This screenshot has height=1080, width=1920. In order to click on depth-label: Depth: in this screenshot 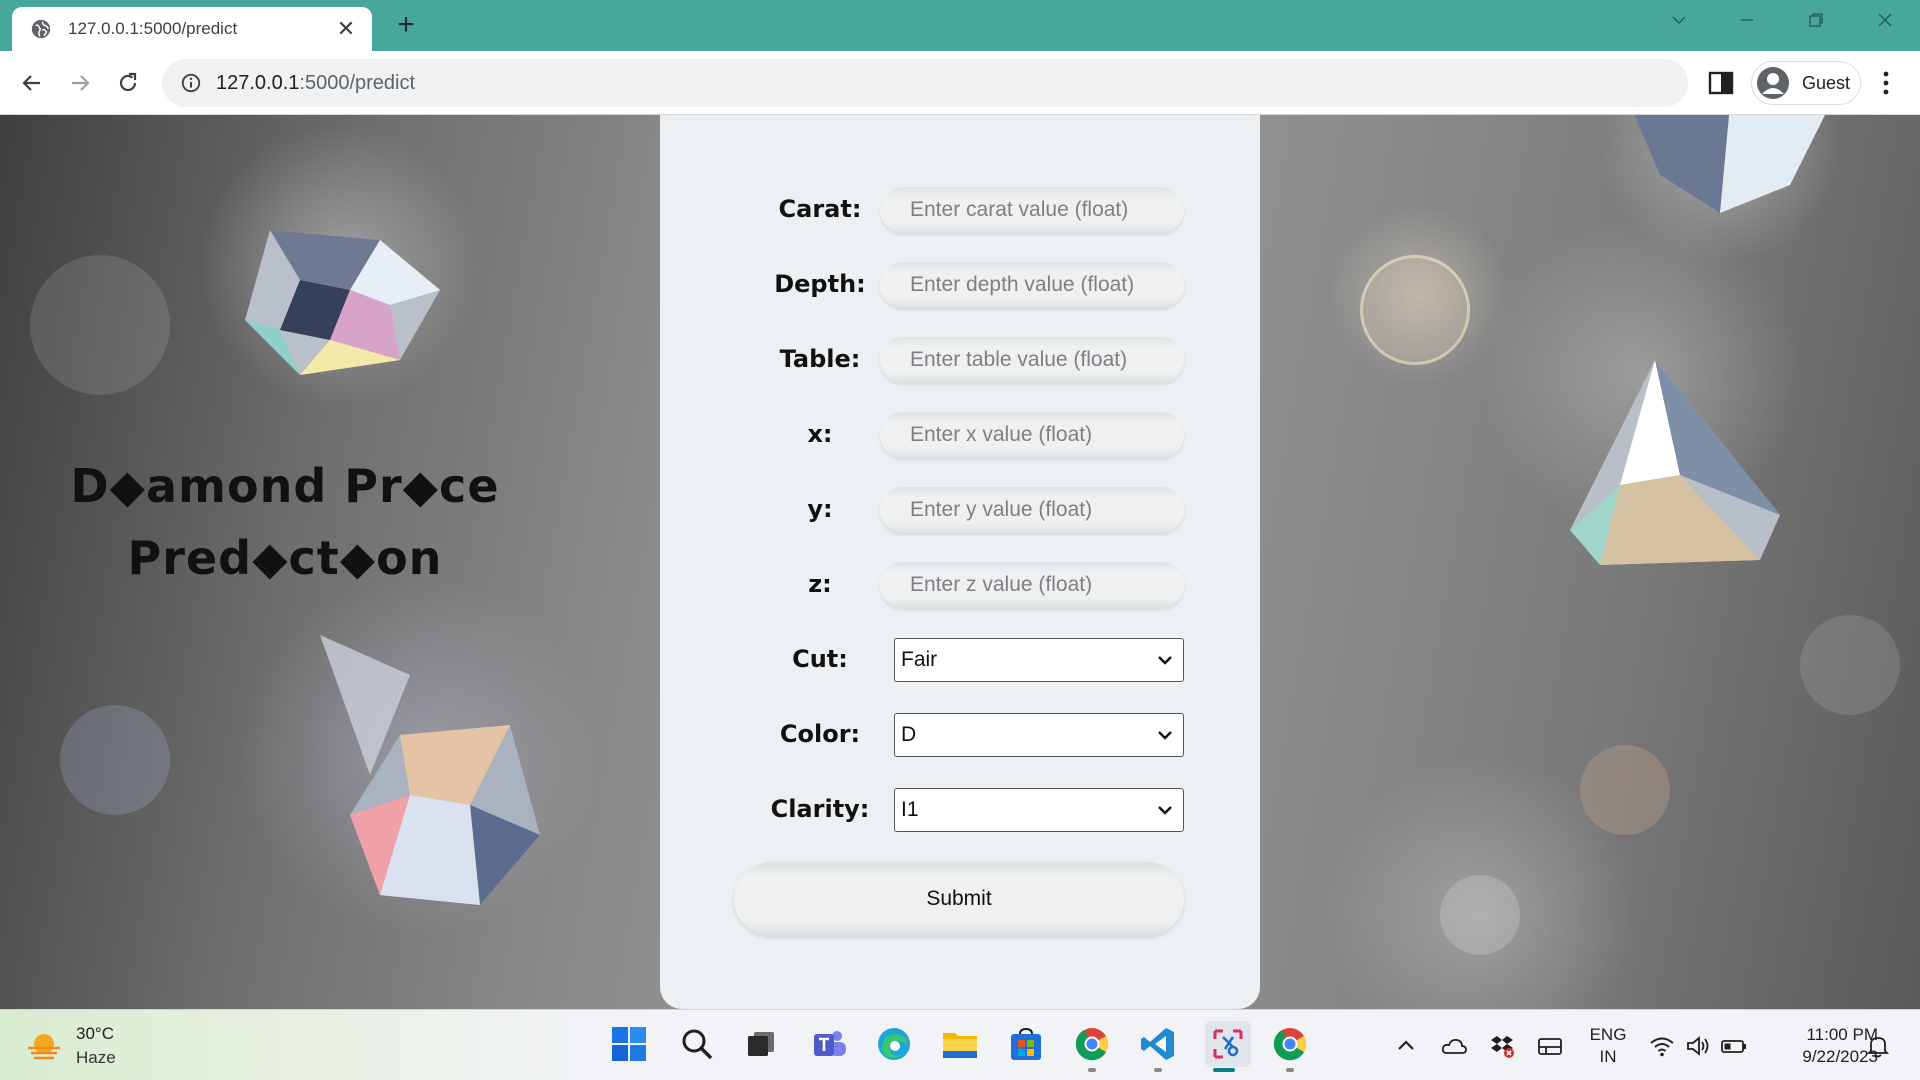, I will do `click(820, 284)`.